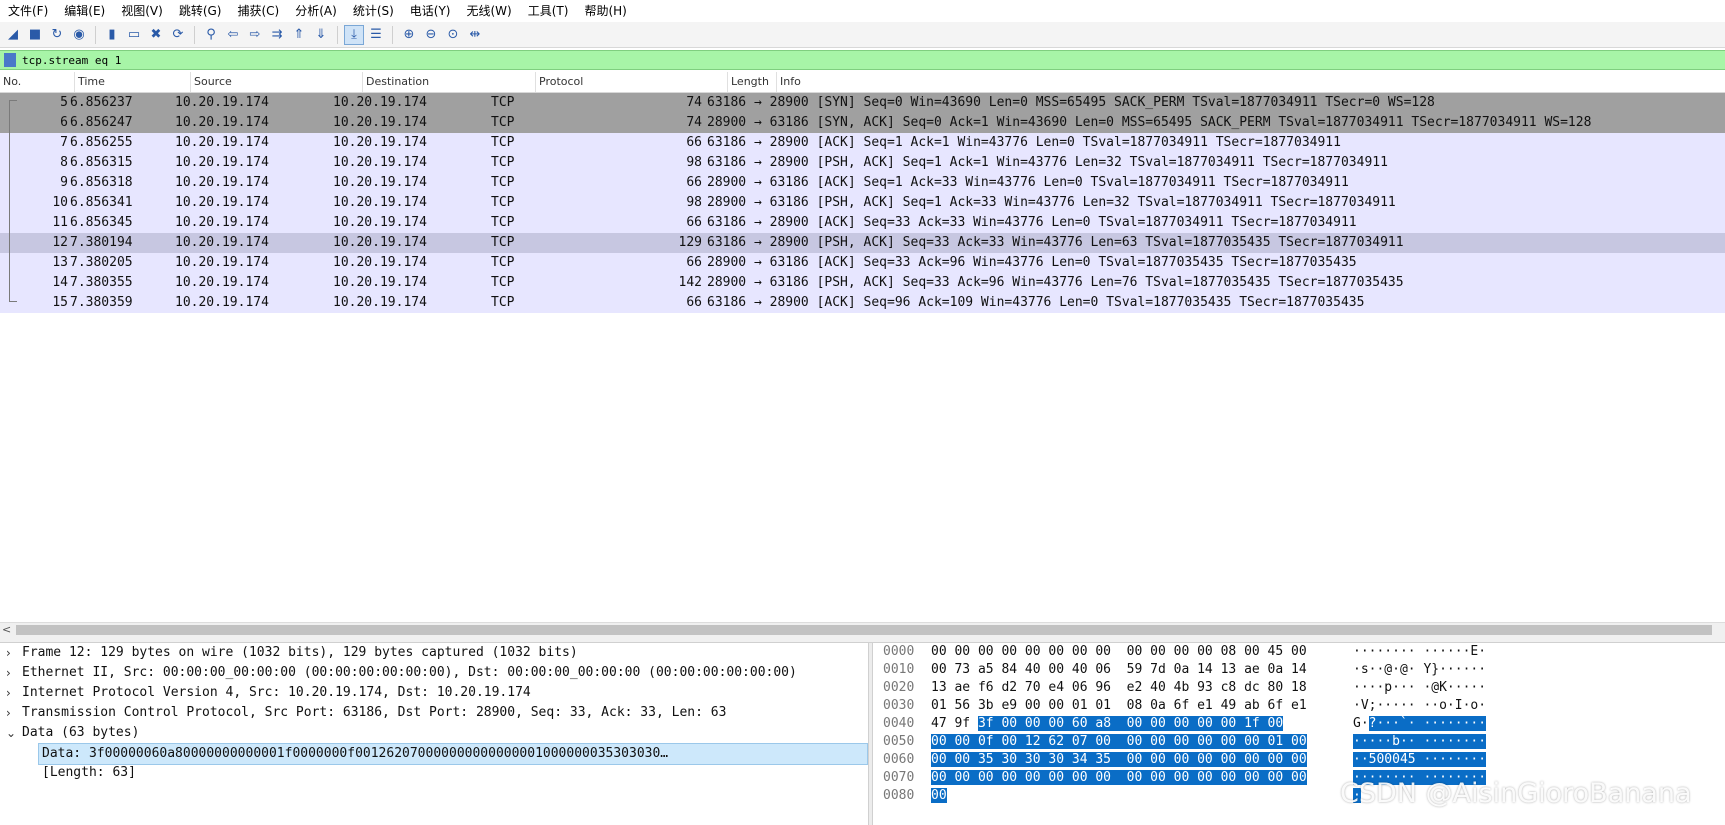 This screenshot has height=825, width=1725. I want to click on menu-item-4: 捕获(C), so click(258, 11).